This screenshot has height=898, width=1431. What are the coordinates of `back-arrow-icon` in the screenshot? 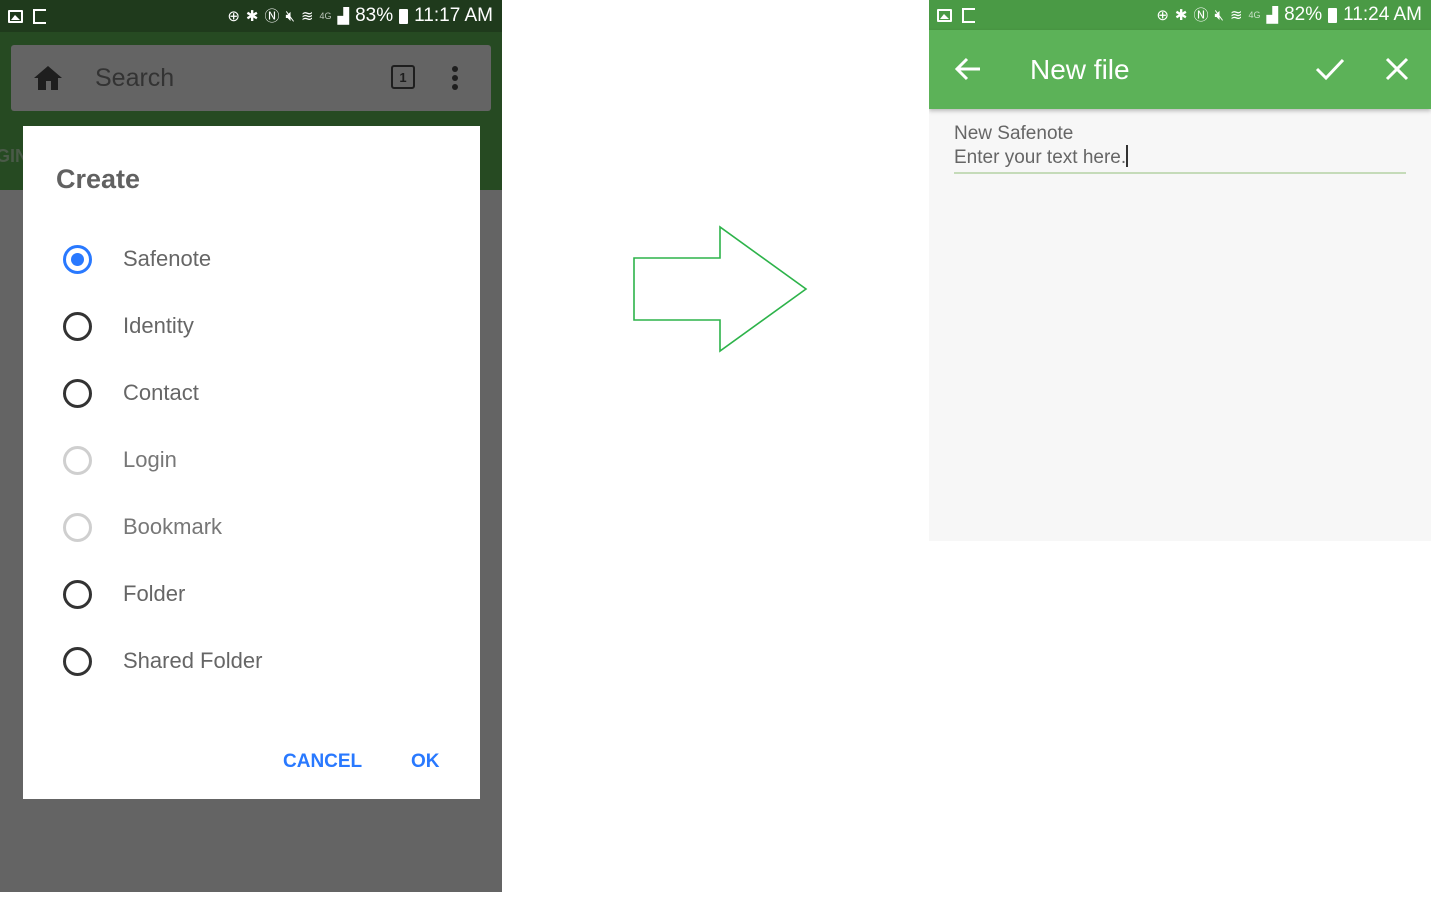 It's located at (968, 69).